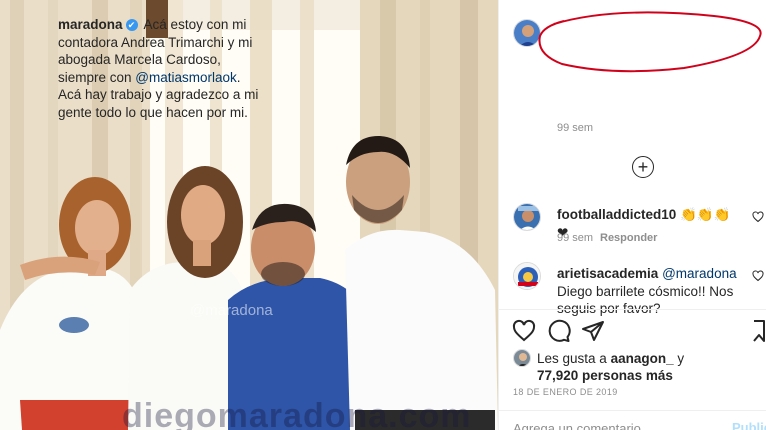 This screenshot has height=430, width=766. I want to click on comment-avatar-arietisacademia, so click(527, 276).